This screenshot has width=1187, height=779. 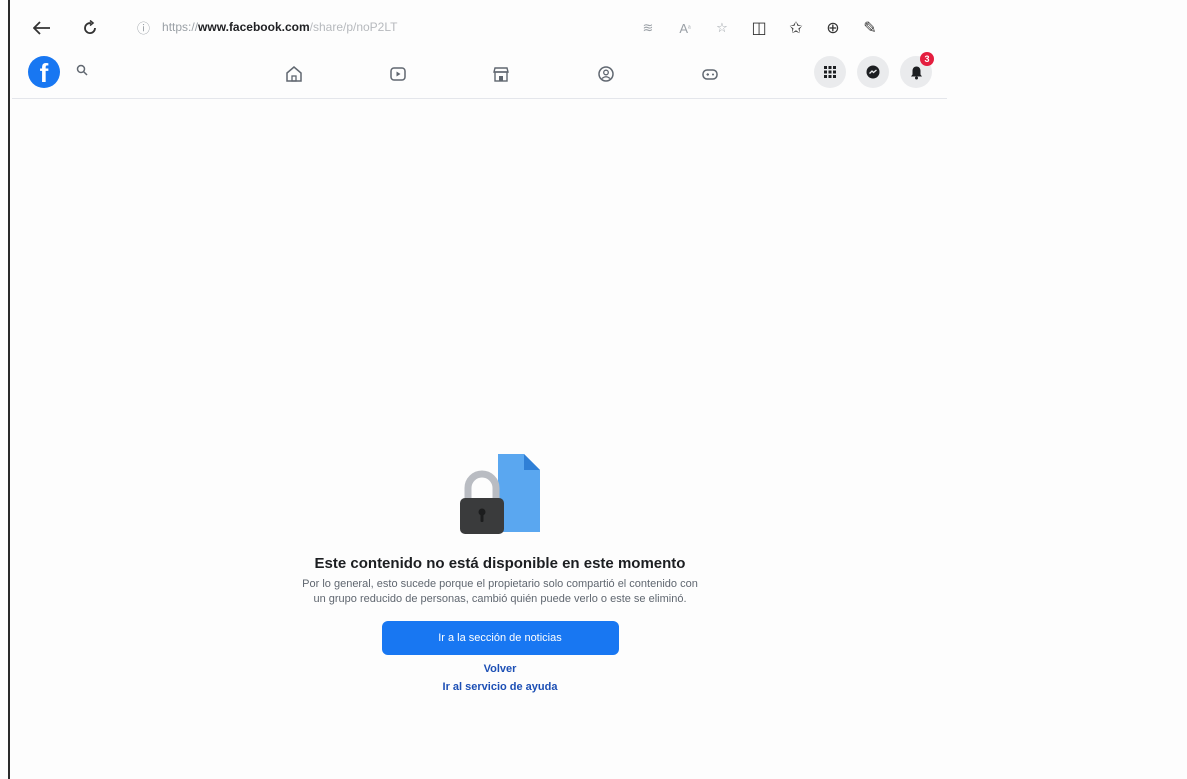 I want to click on extensions-icon: ✎, so click(x=870, y=28).